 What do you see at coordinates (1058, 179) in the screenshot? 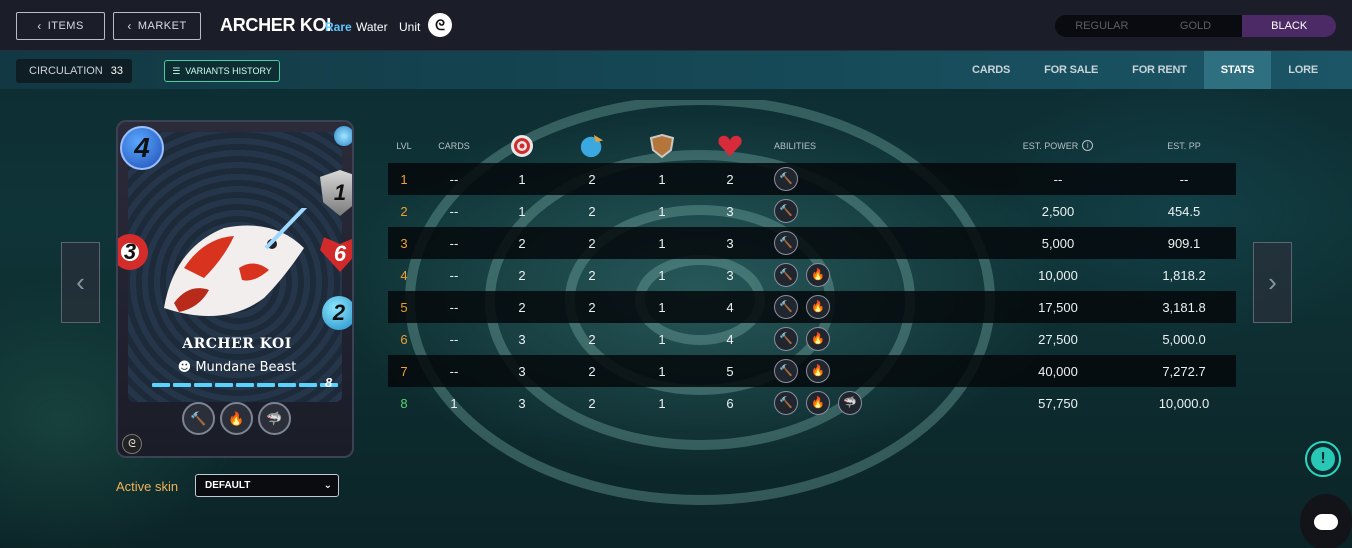
I see `est-power-cell: --` at bounding box center [1058, 179].